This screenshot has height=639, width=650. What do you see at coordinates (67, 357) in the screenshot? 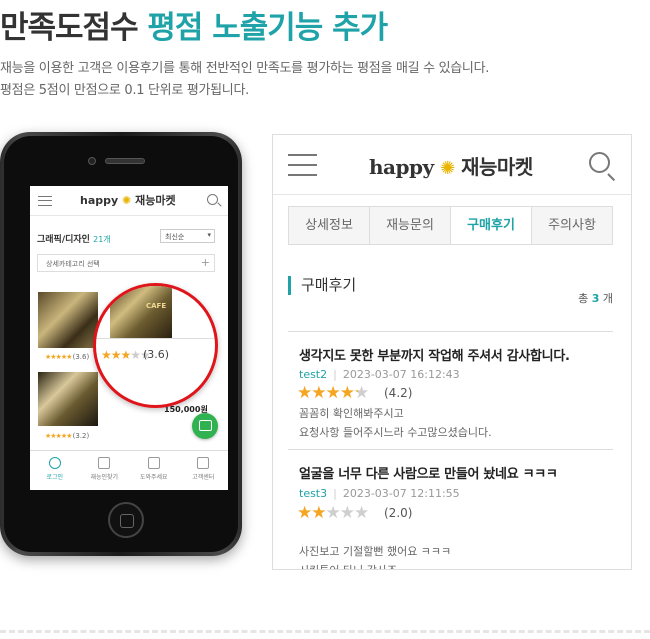
I see `product-rating: ★★★★★ (3.6)` at bounding box center [67, 357].